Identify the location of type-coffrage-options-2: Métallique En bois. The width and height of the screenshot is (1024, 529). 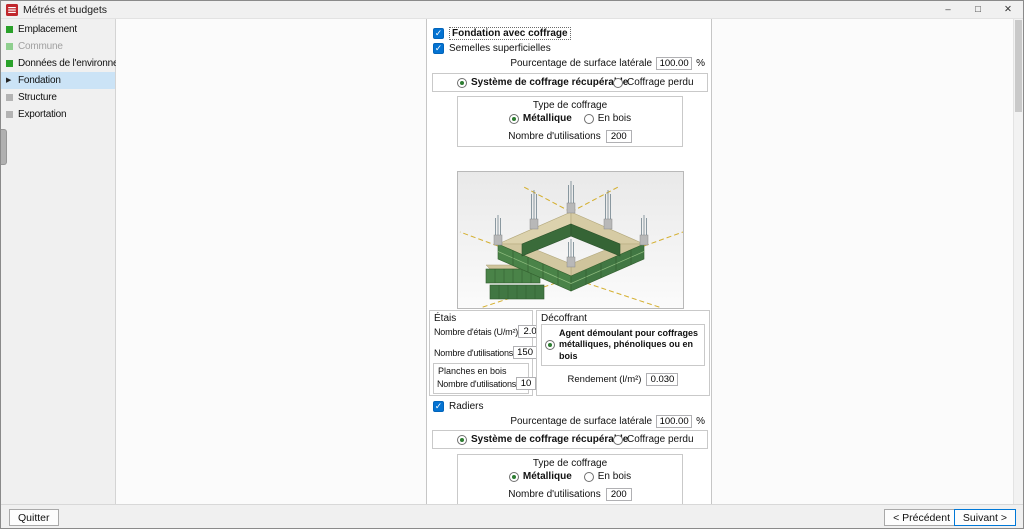
(570, 476).